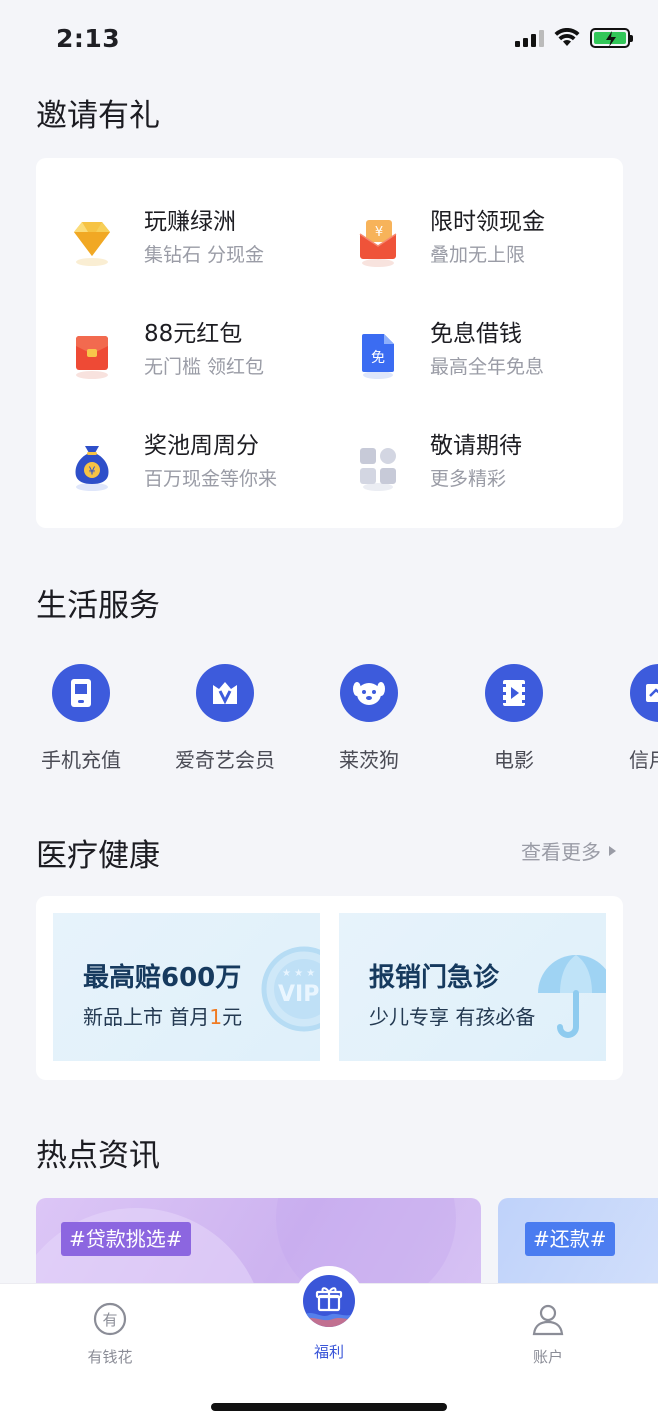 The image size is (658, 1424). What do you see at coordinates (487, 367) in the screenshot?
I see `invite-item-subtitle: 最高全年免息` at bounding box center [487, 367].